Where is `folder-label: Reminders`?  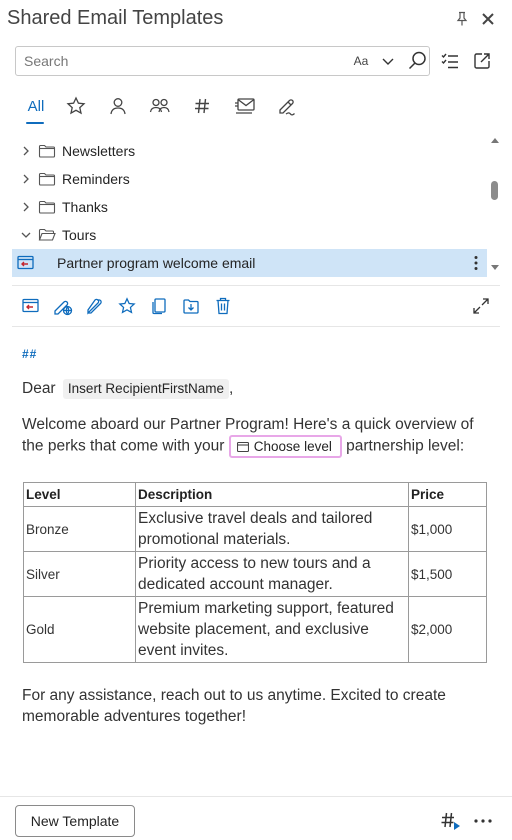
folder-label: Reminders is located at coordinates (96, 179).